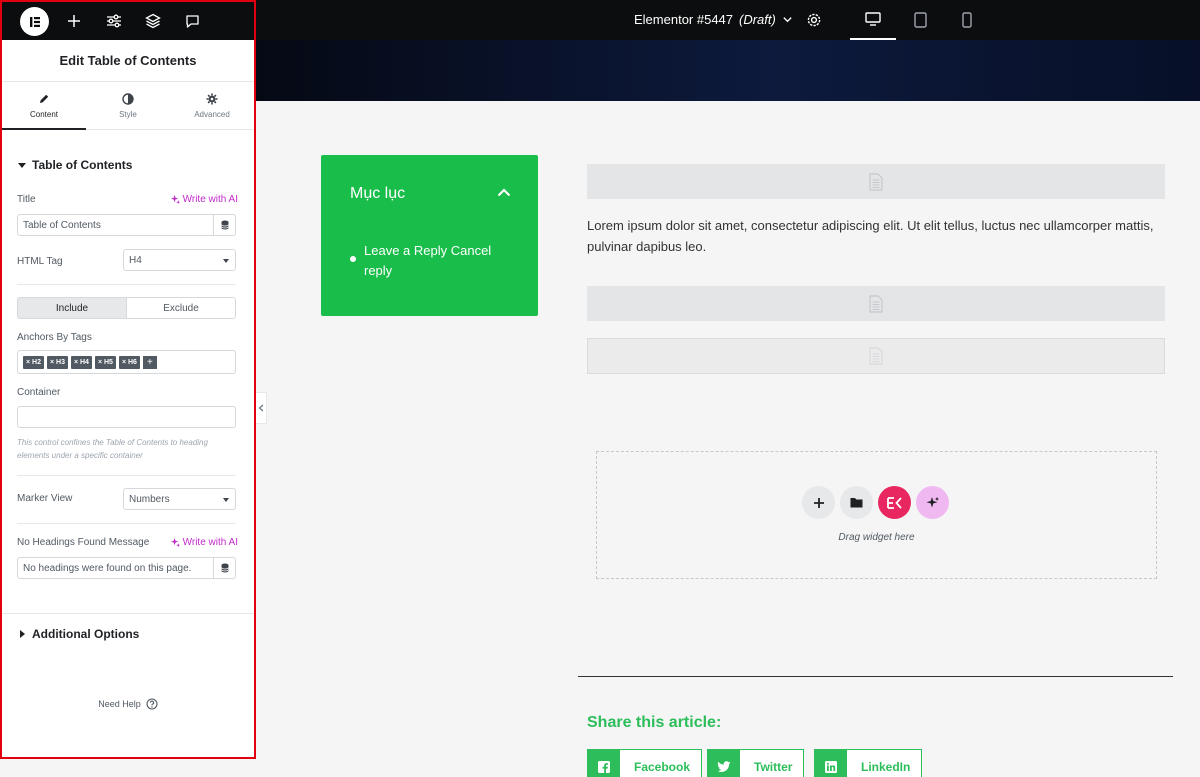  I want to click on container-input, so click(126, 417).